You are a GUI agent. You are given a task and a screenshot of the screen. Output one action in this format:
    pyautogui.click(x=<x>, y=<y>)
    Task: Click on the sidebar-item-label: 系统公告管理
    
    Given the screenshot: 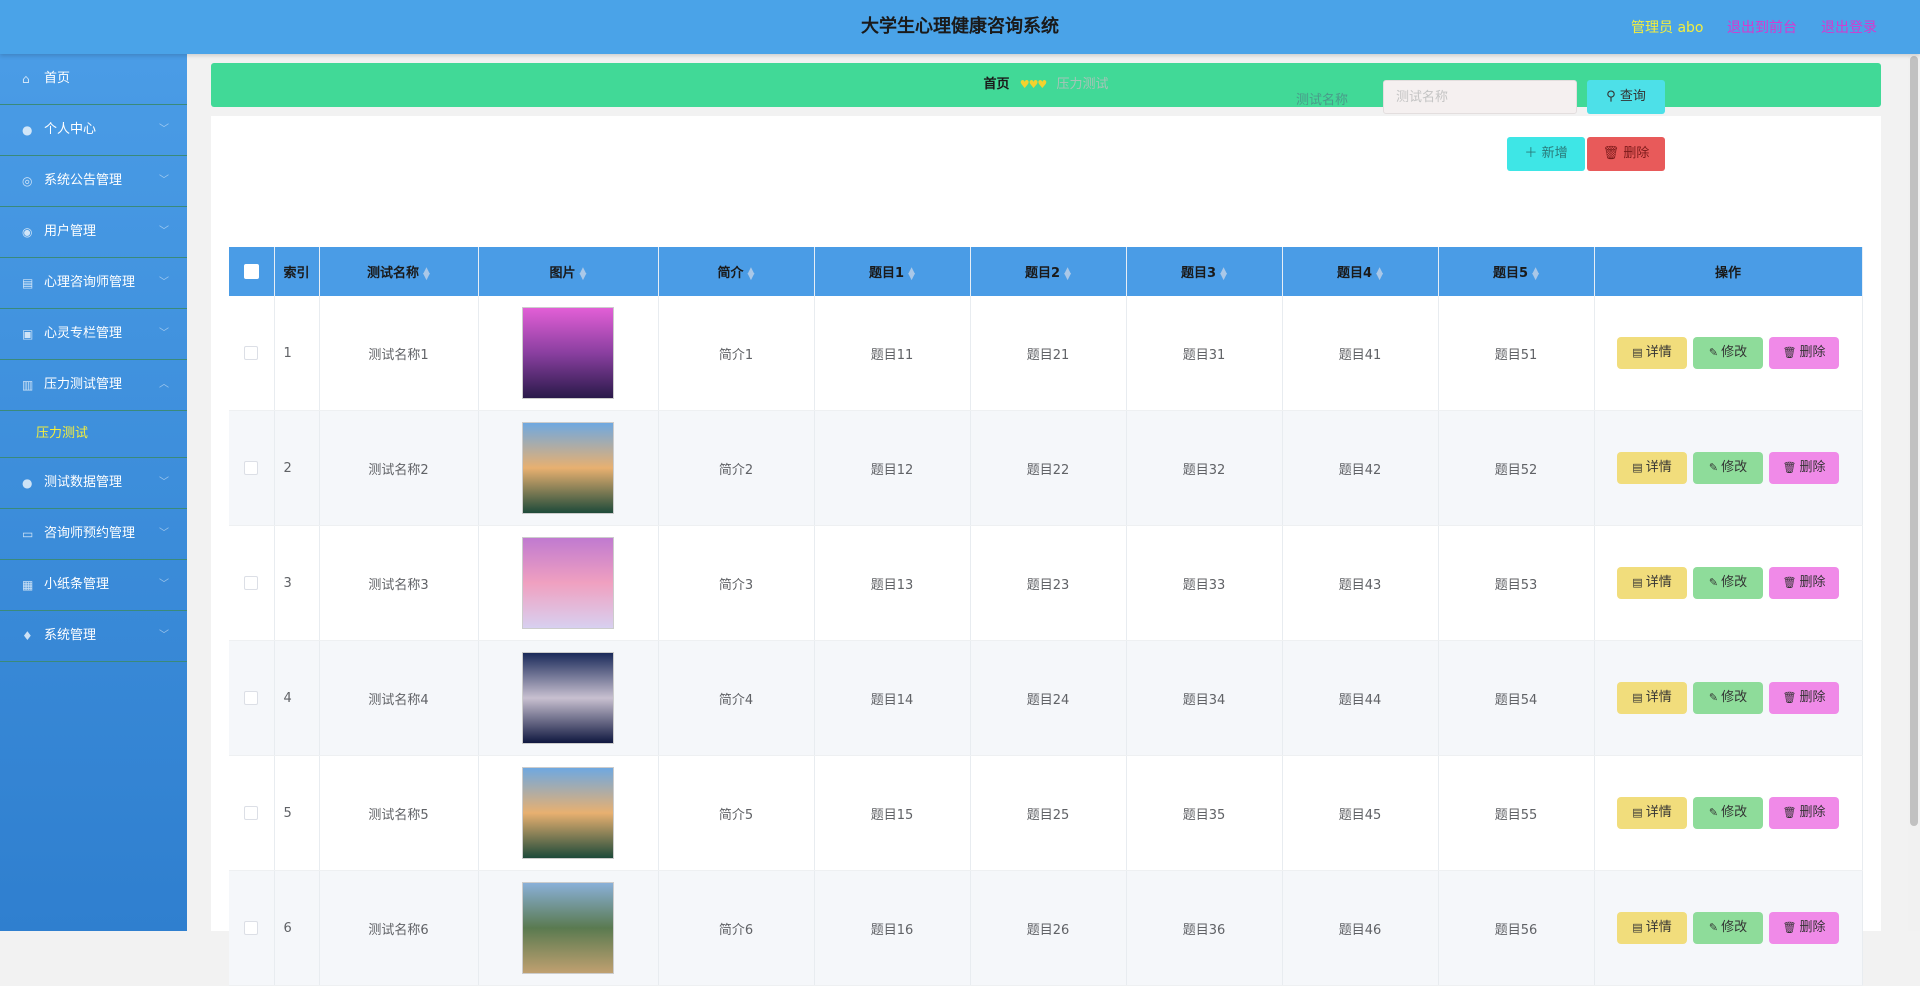 What is the action you would take?
    pyautogui.click(x=83, y=180)
    